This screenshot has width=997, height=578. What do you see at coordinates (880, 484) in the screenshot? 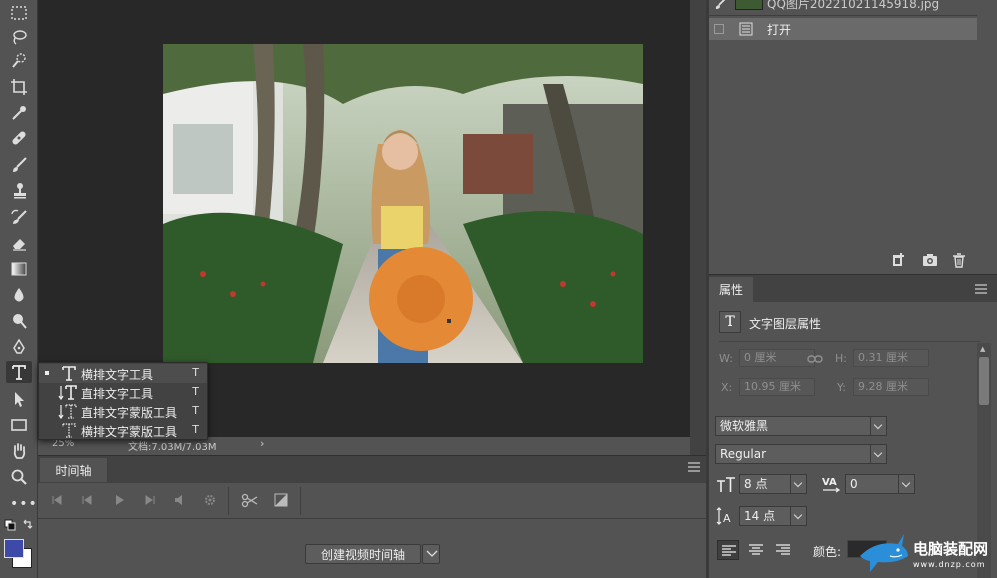
I see `tracking-select: 0` at bounding box center [880, 484].